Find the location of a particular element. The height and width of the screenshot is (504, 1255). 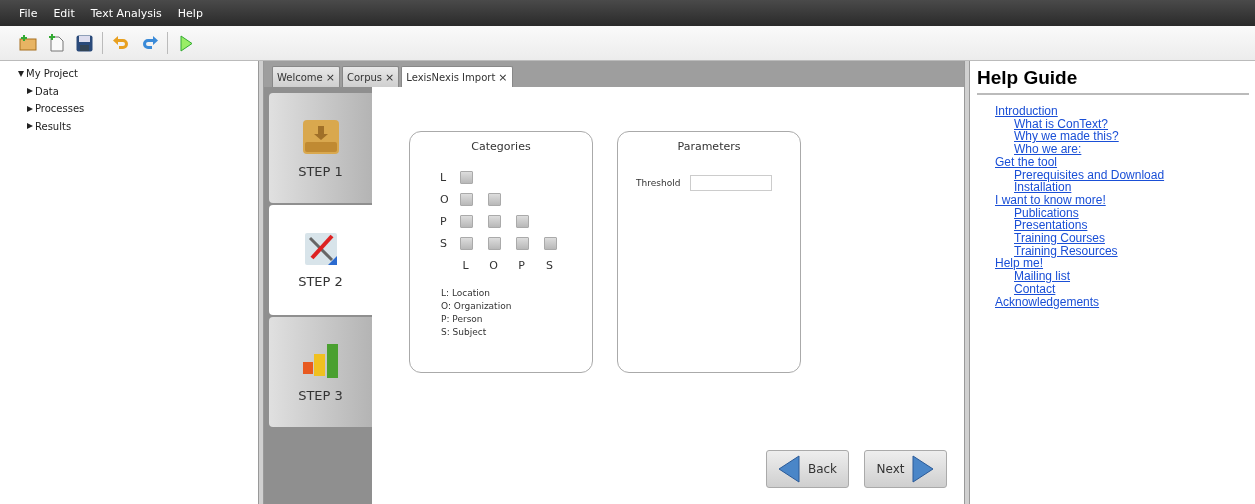

help-link: What is ConText? is located at coordinates (1061, 124).